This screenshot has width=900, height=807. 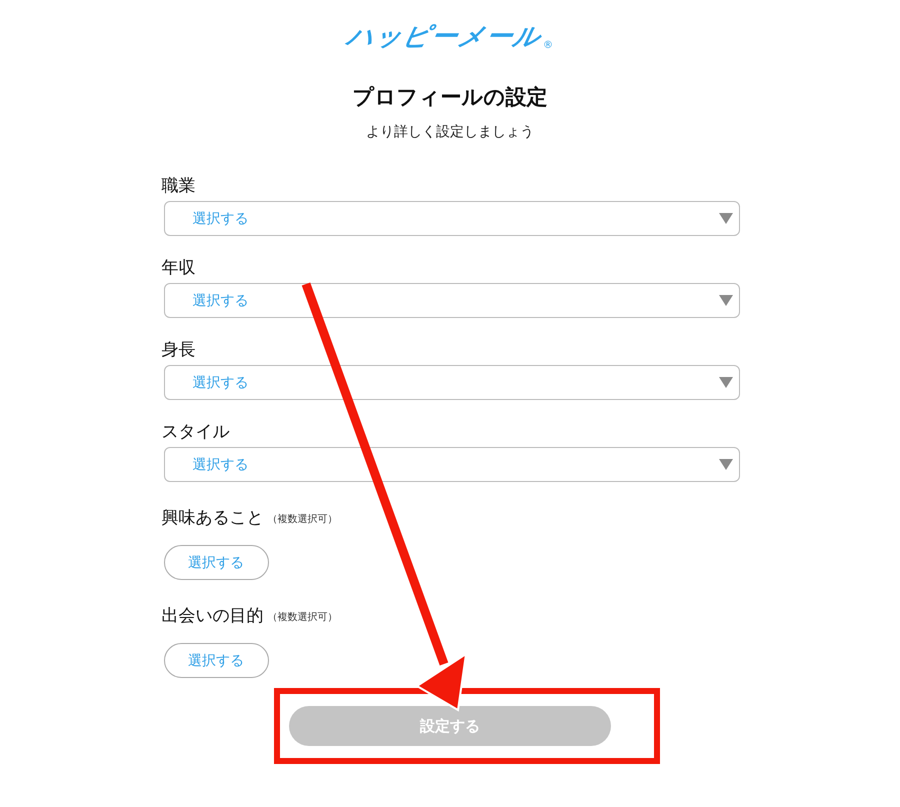 I want to click on field-label: 出会いの目的, so click(x=213, y=616).